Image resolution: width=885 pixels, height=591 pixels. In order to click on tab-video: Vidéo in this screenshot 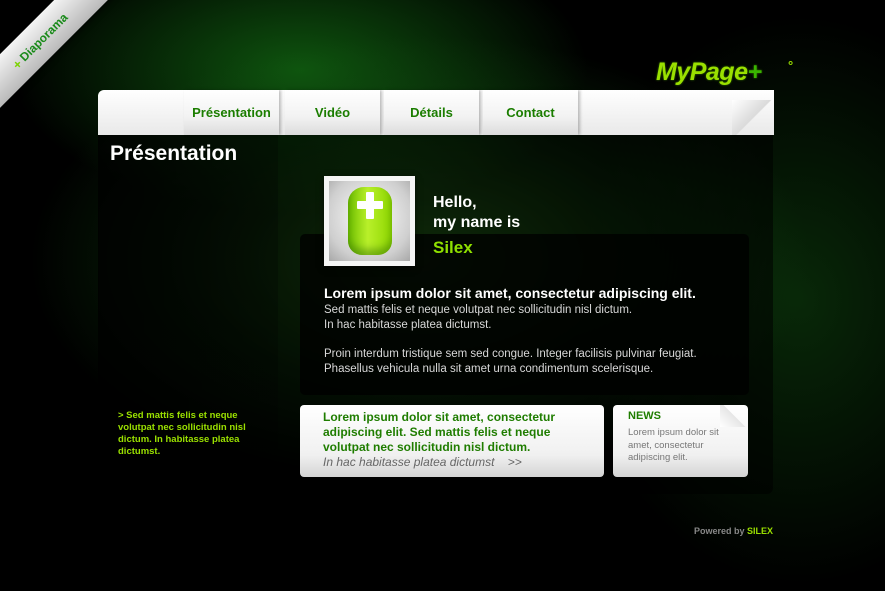, I will do `click(332, 112)`.